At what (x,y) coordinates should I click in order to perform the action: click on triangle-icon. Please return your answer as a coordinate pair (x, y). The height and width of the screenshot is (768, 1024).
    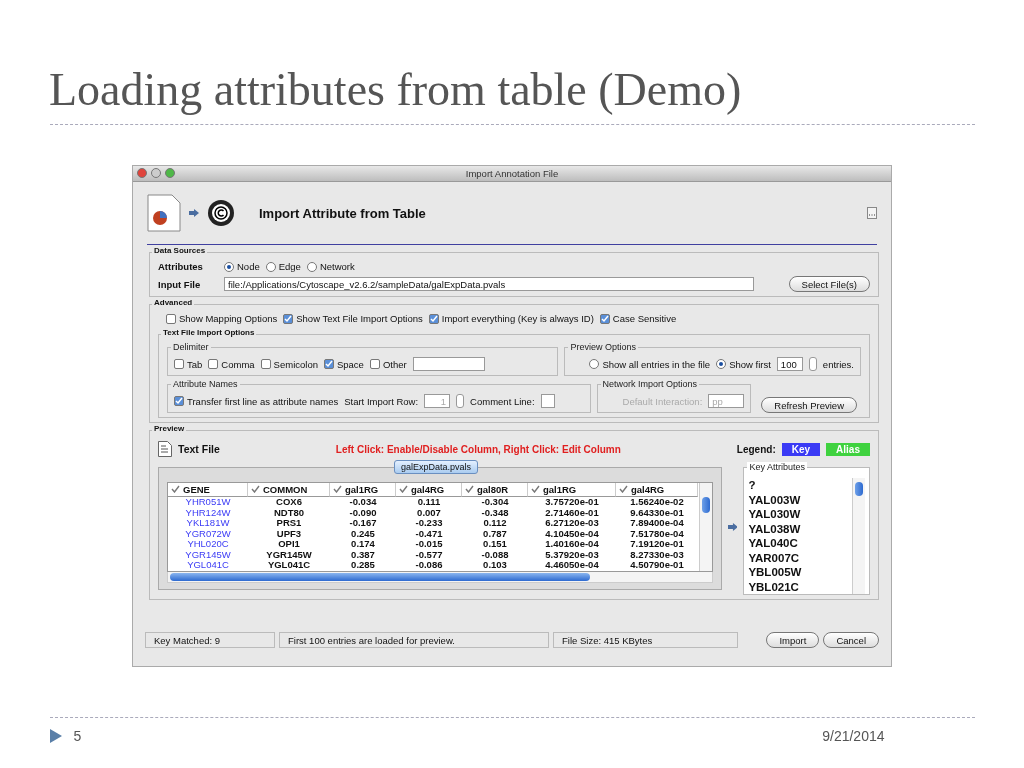
    Looking at the image, I should click on (55, 736).